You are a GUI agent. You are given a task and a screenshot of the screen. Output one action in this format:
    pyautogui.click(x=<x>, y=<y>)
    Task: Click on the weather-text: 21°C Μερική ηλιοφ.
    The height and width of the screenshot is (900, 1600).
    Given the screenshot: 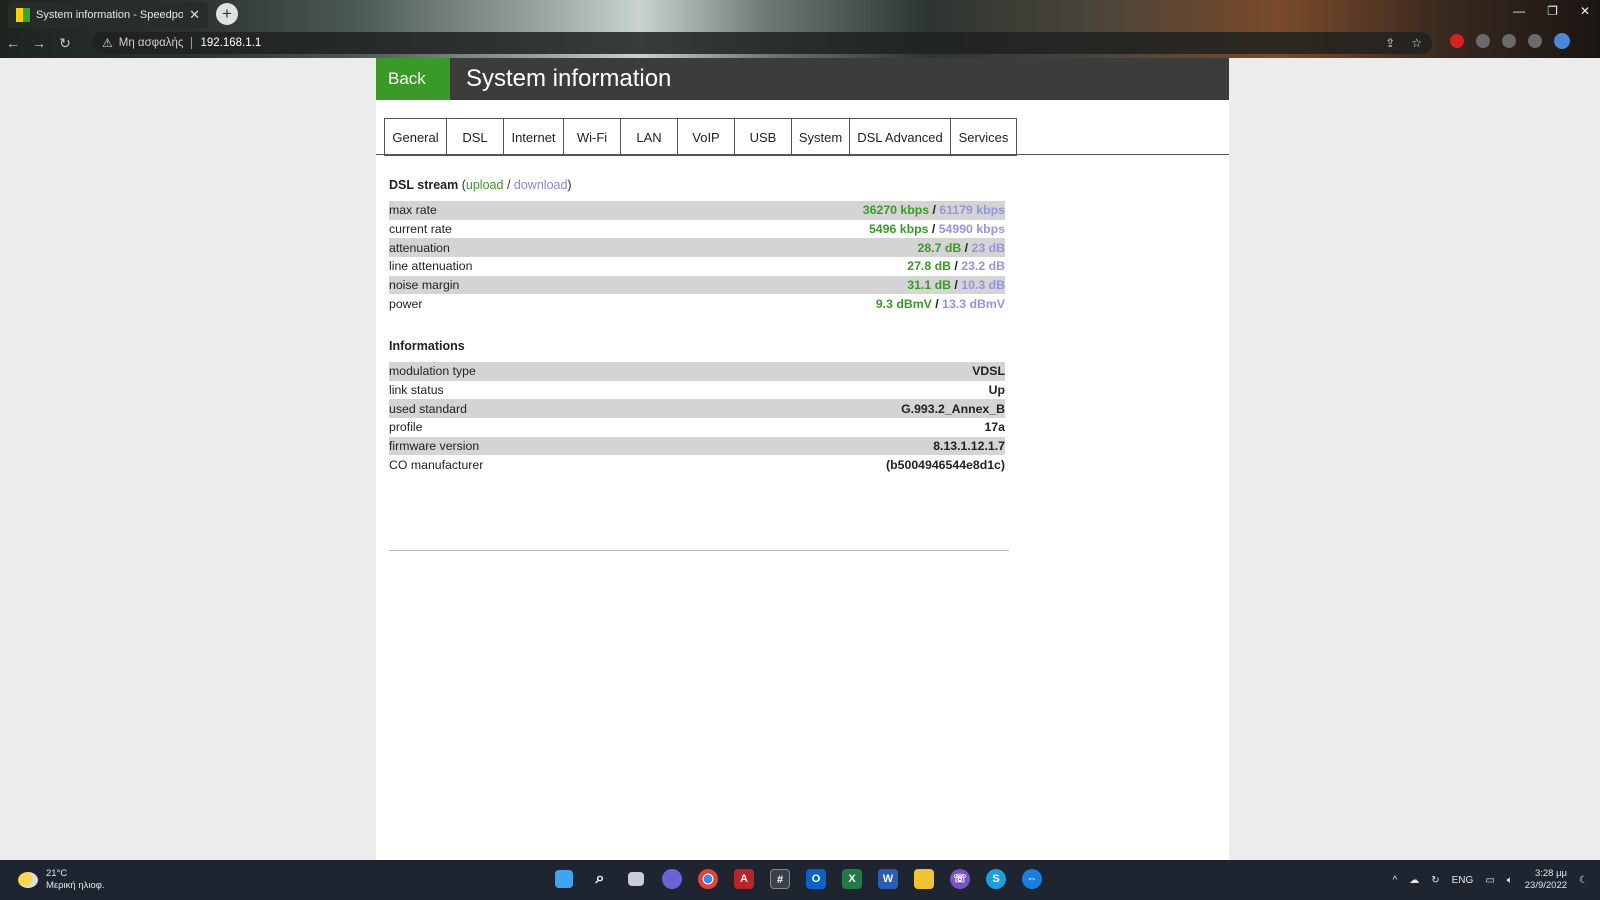 What is the action you would take?
    pyautogui.click(x=75, y=880)
    